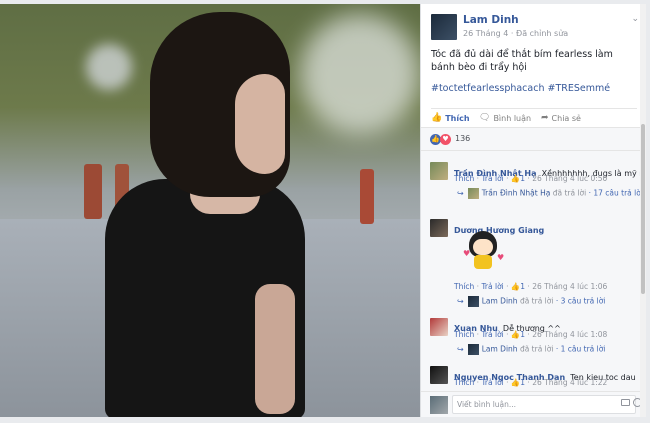  Describe the element at coordinates (534, 119) in the screenshot. I see `post-actions: 👍 Thích 🗨 Bình luận ➦ Chia sẻ` at that location.